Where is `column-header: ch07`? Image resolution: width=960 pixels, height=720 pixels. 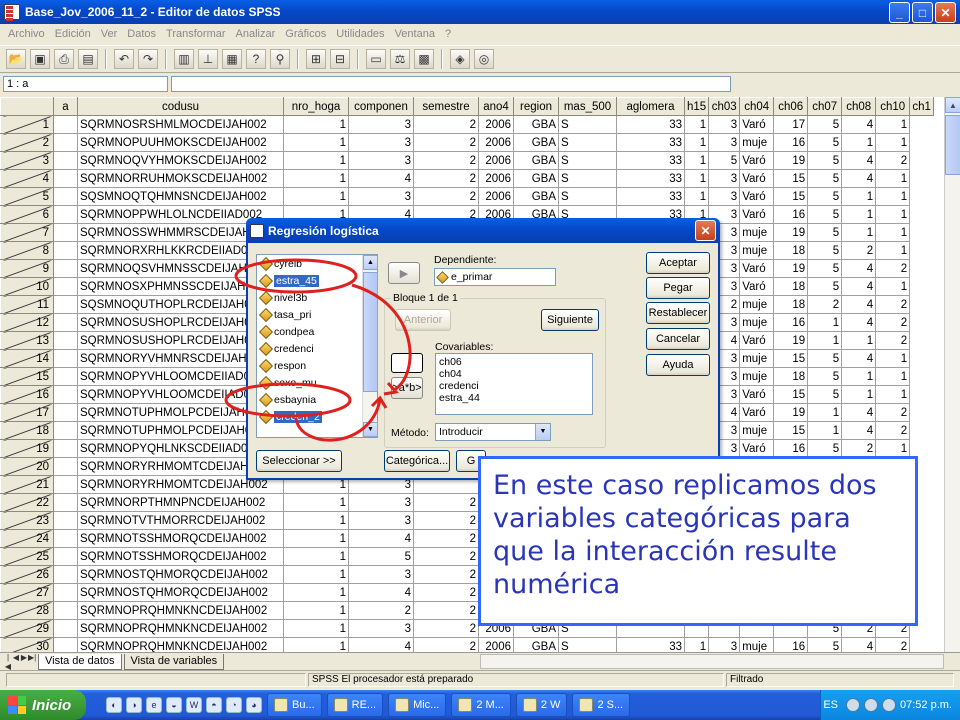
column-header: ch07 is located at coordinates (825, 106).